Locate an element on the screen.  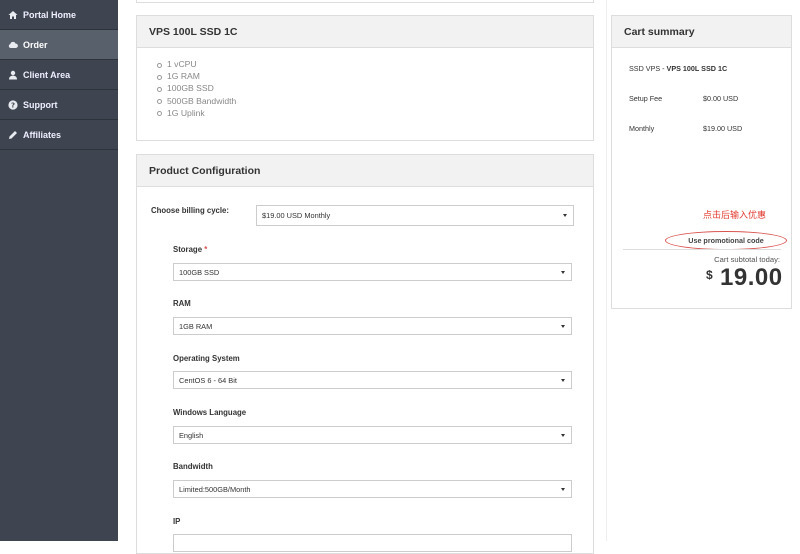
currency-symbol: $ is located at coordinates (709, 275).